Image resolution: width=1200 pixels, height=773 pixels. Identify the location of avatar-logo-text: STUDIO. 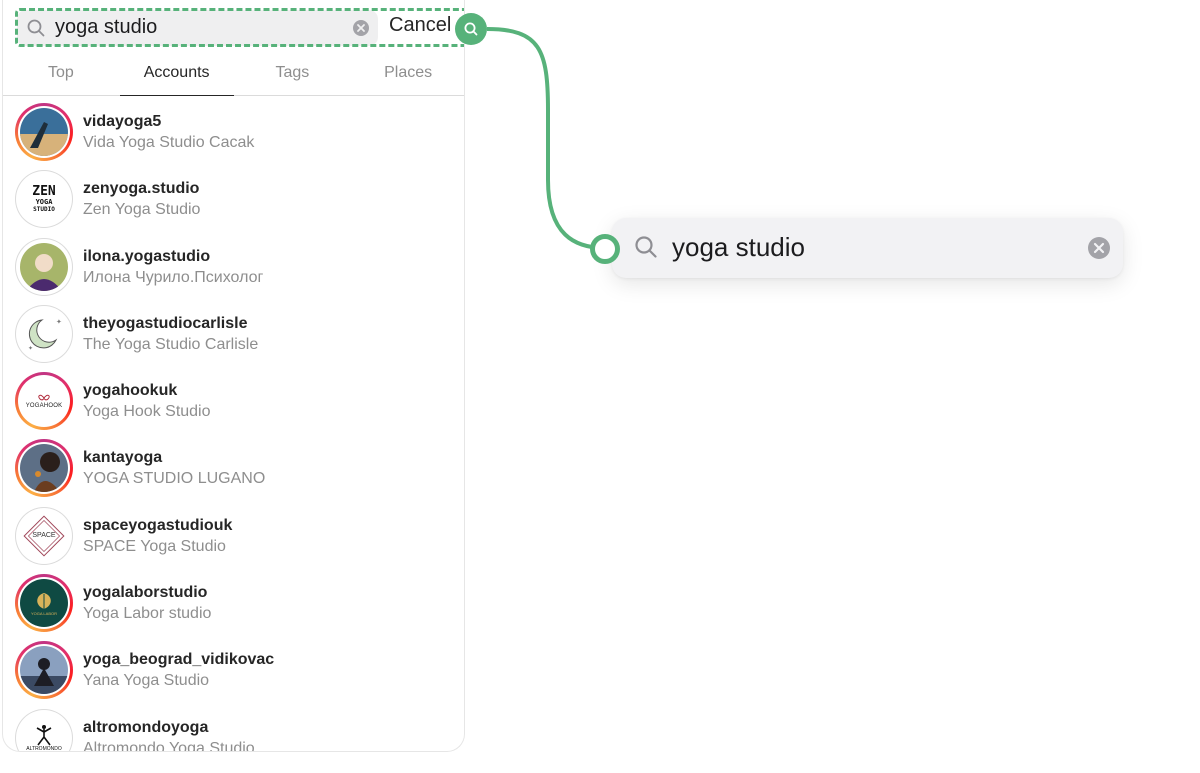
(44, 209).